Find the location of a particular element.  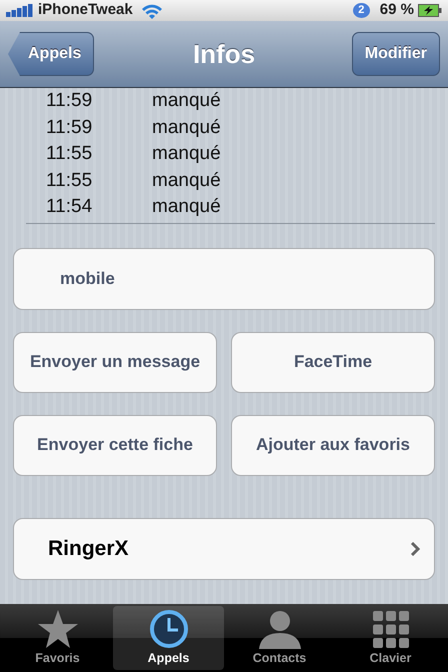

tab-item: Clavier is located at coordinates (390, 638).